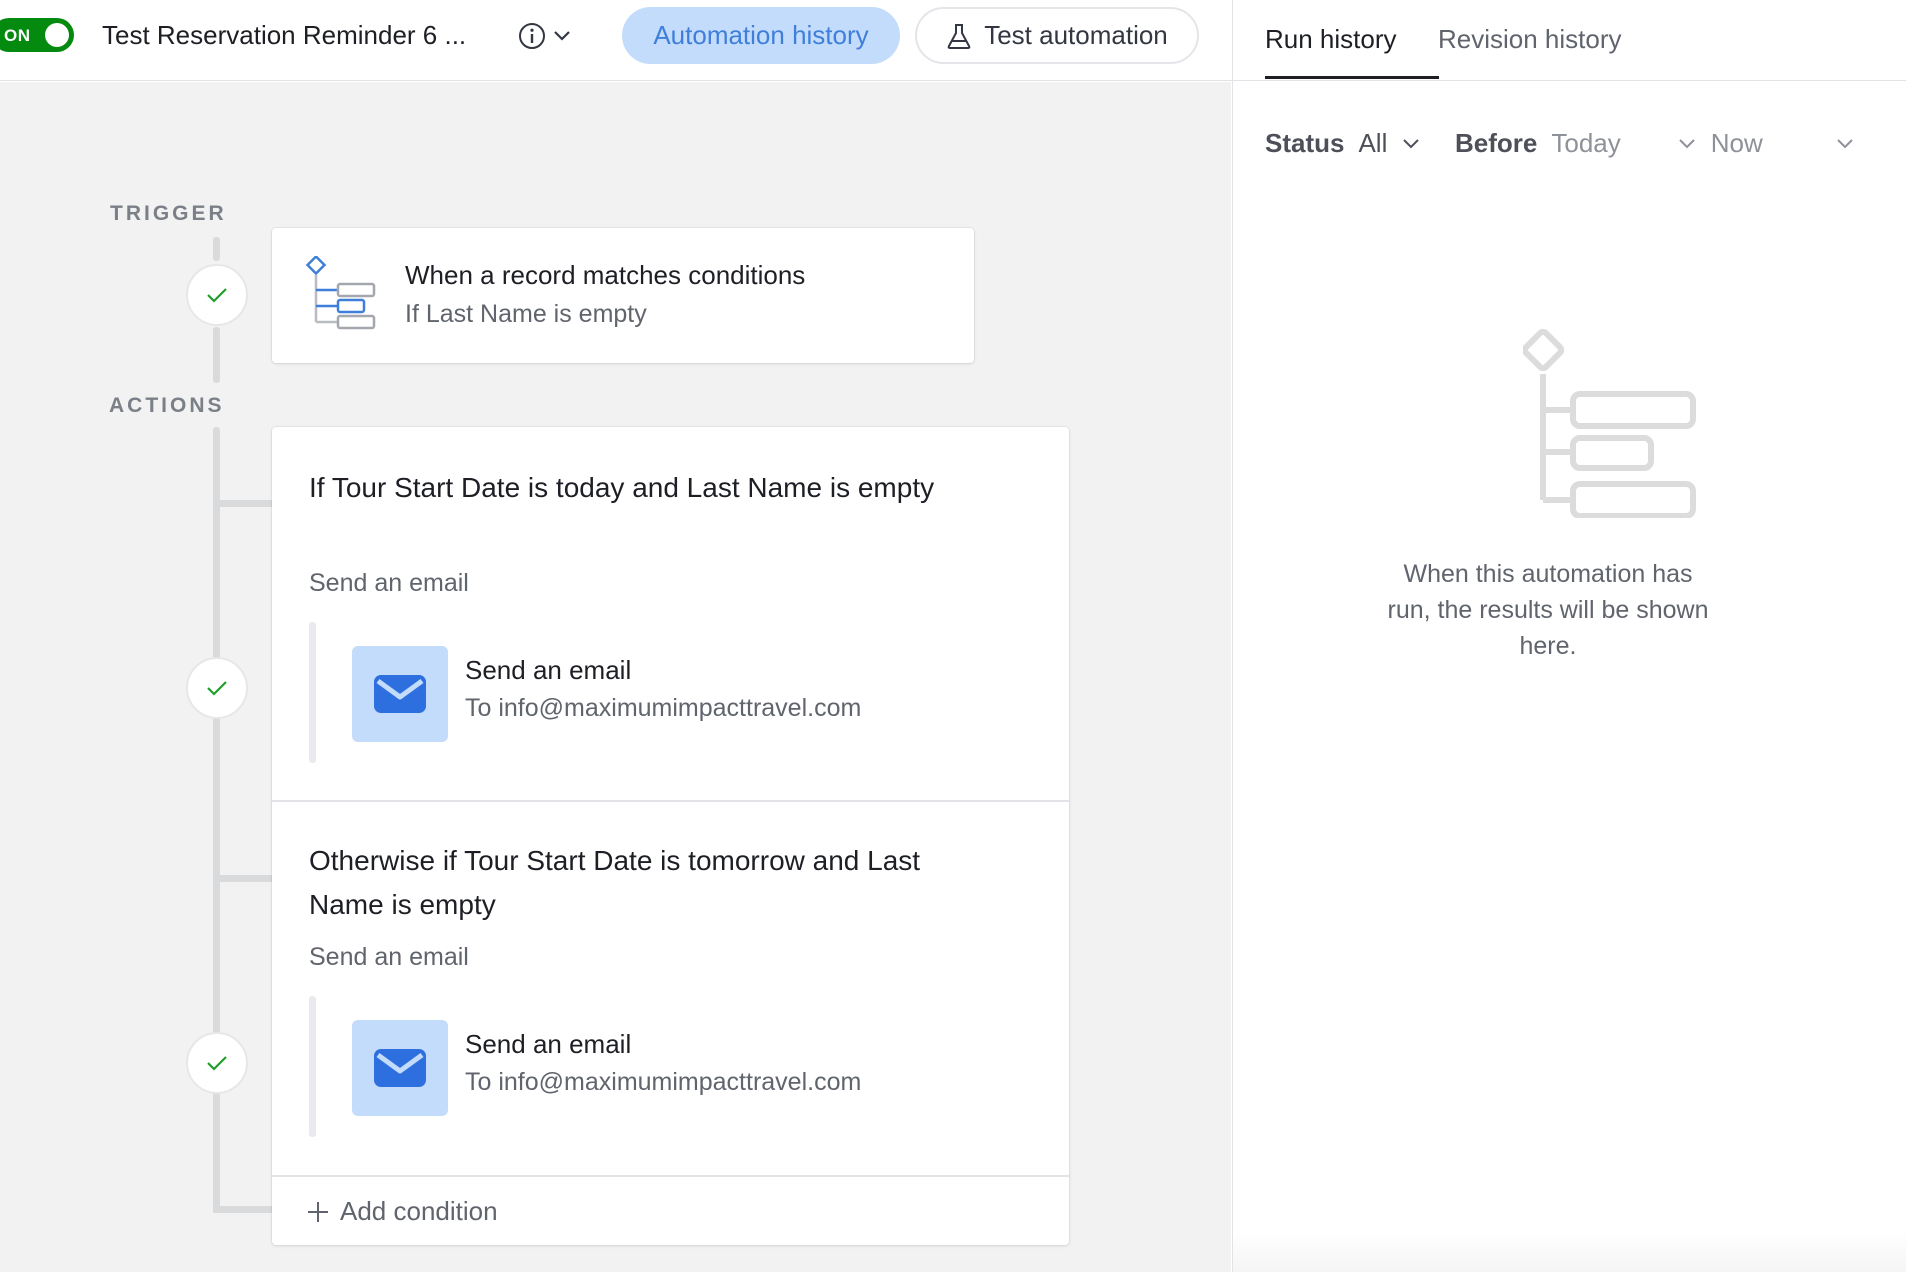 Image resolution: width=1906 pixels, height=1272 pixels. Describe the element at coordinates (244, 1209) in the screenshot. I see `add-condition-connector` at that location.